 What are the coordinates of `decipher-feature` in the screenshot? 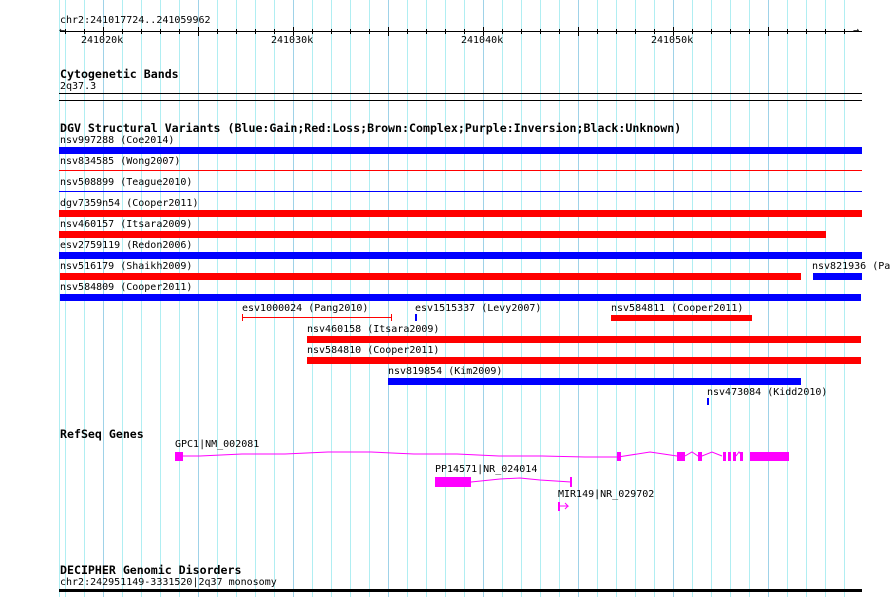 It's located at (460, 590).